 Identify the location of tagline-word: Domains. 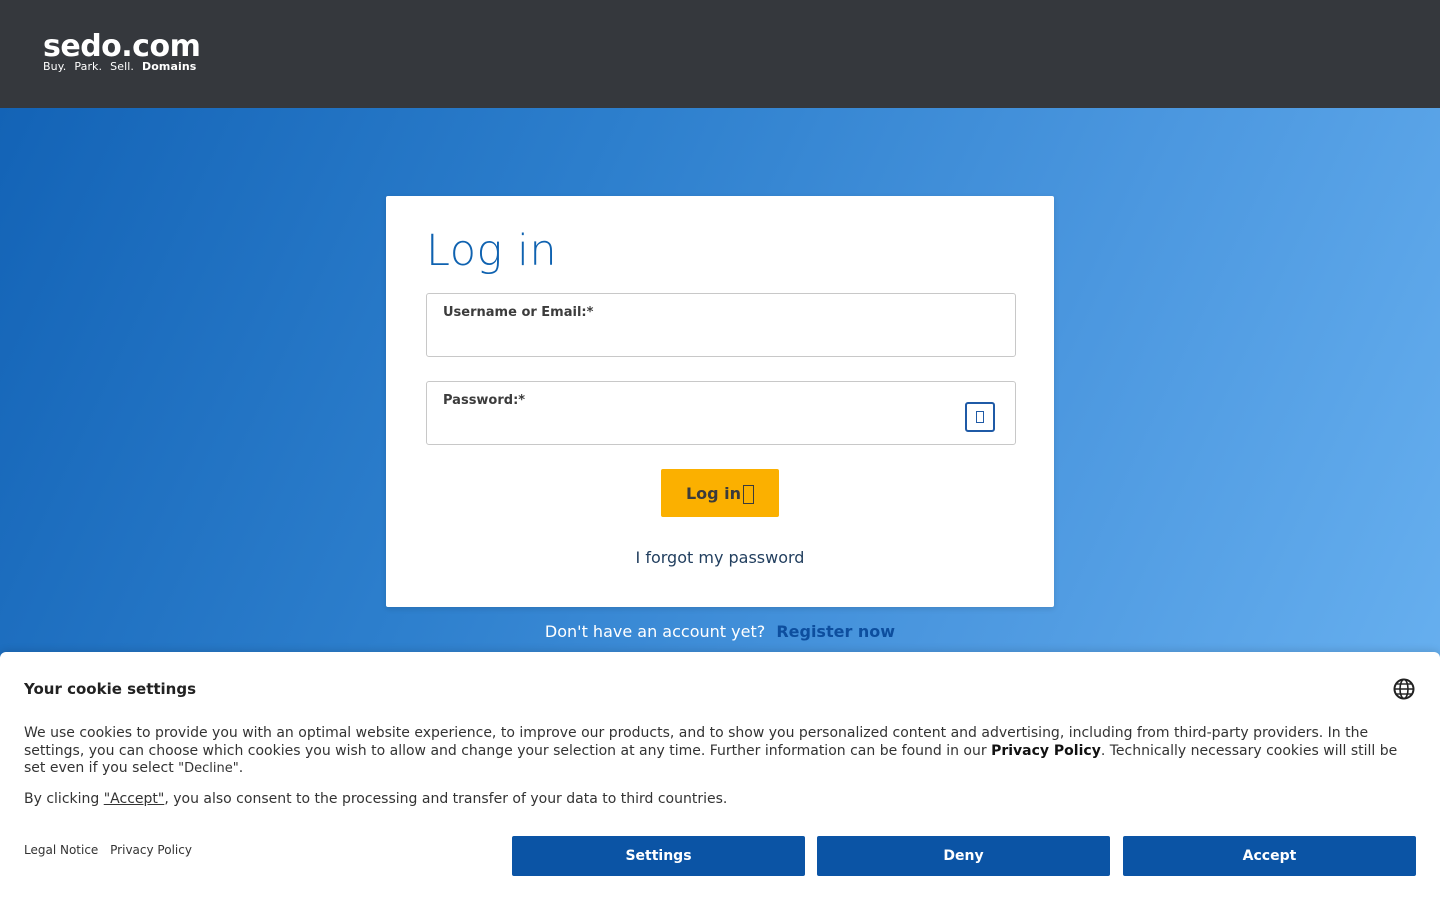
(169, 66).